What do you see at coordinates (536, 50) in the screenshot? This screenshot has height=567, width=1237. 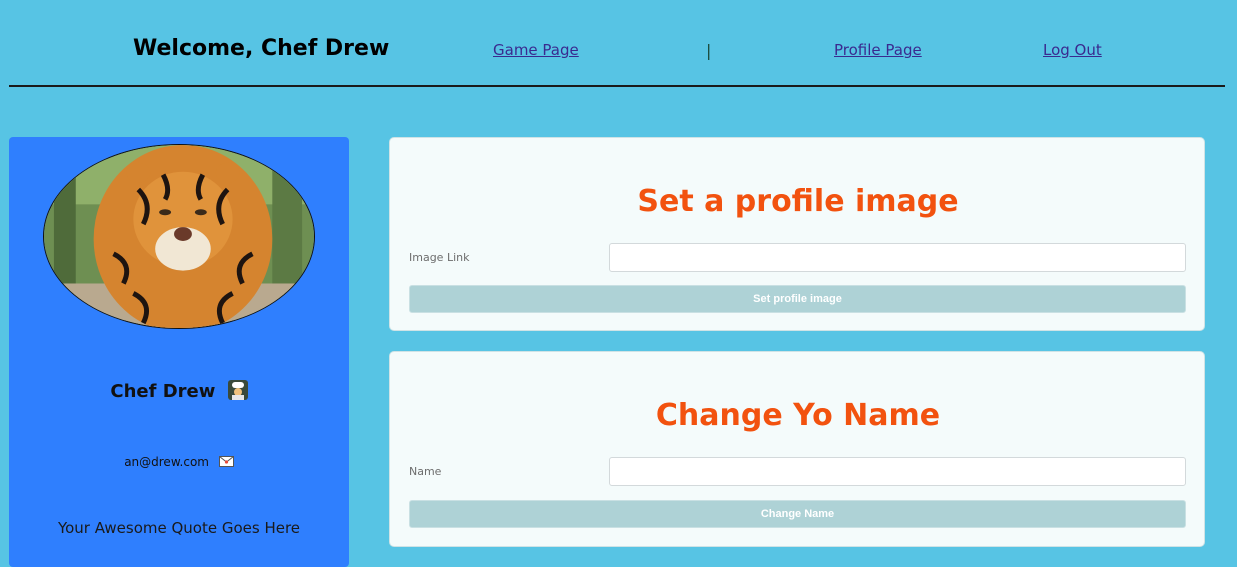 I see `game-page-link: Game Page` at bounding box center [536, 50].